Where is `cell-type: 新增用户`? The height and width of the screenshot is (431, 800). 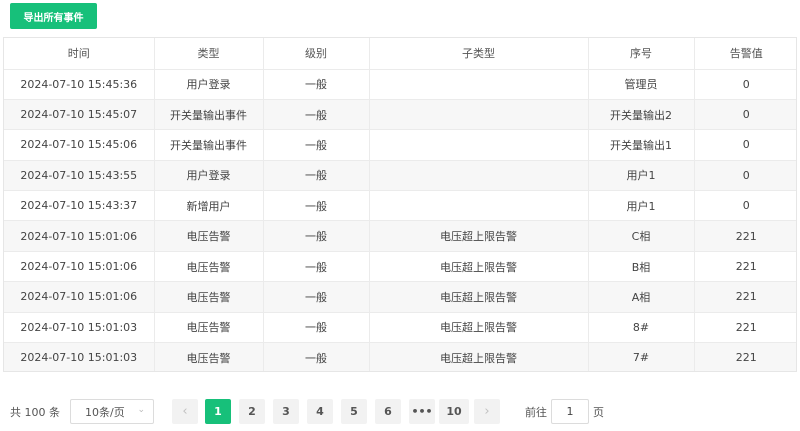
cell-type: 新增用户 is located at coordinates (209, 206).